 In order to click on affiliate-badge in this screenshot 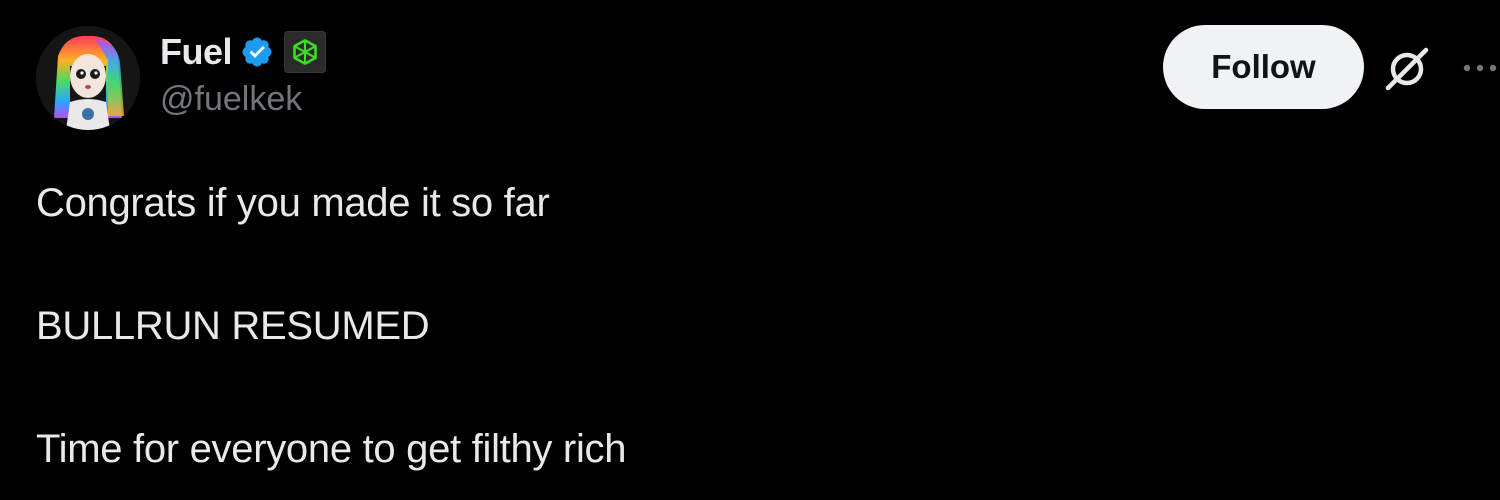, I will do `click(305, 52)`.